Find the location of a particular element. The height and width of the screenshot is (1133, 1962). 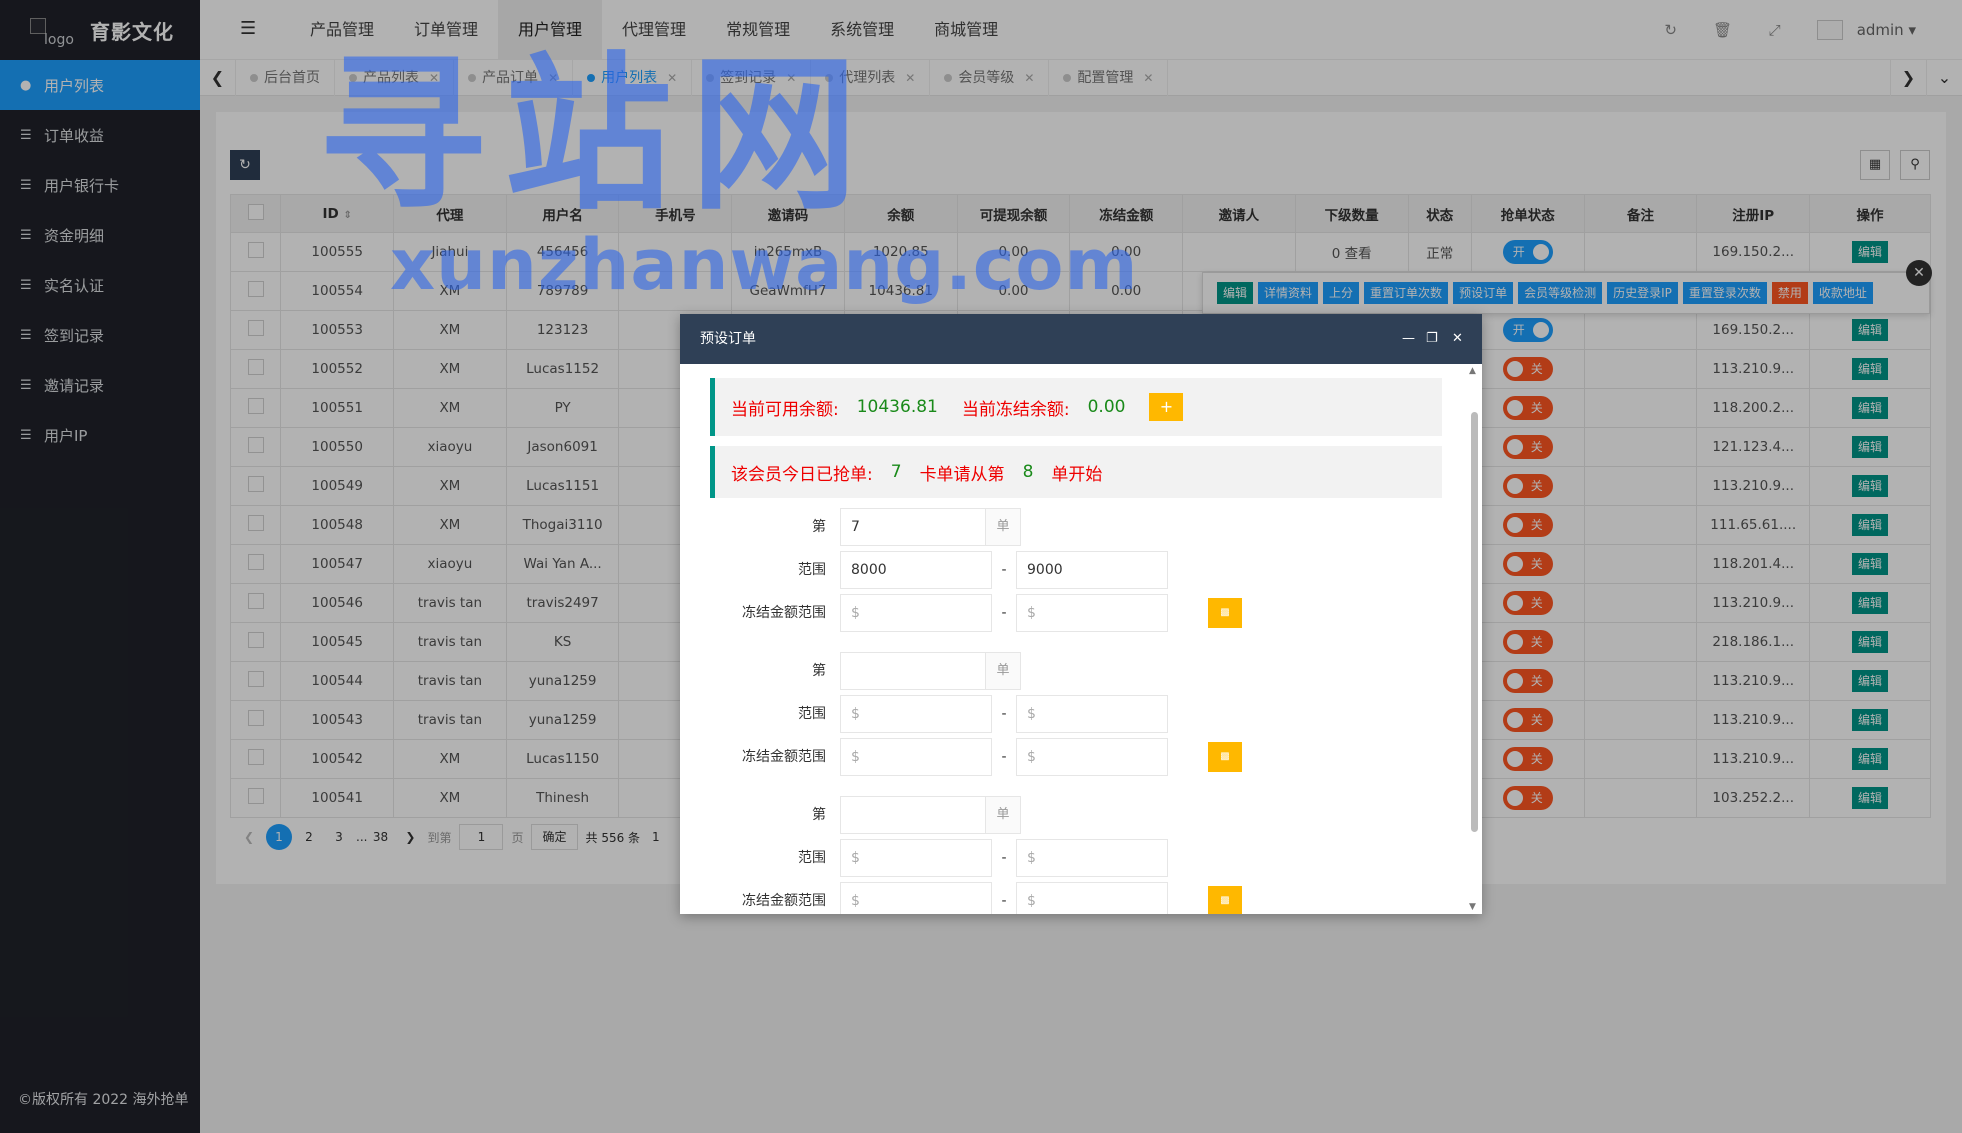

scroll-down-icon: ▼ is located at coordinates (1472, 907).